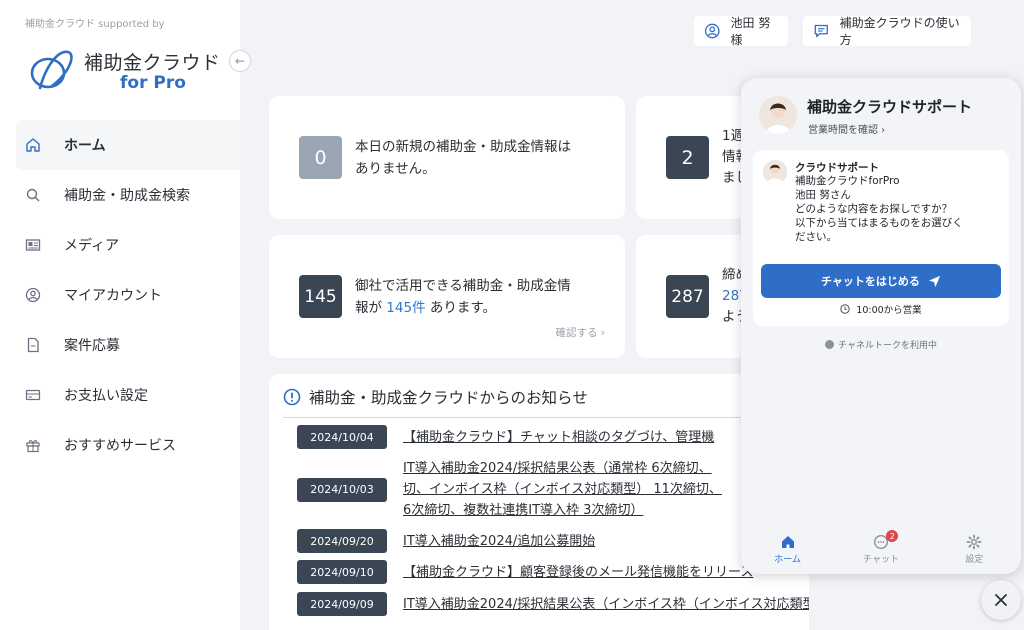 This screenshot has width=1024, height=630. Describe the element at coordinates (153, 83) in the screenshot. I see `logo-subtitle: for Pro` at that location.